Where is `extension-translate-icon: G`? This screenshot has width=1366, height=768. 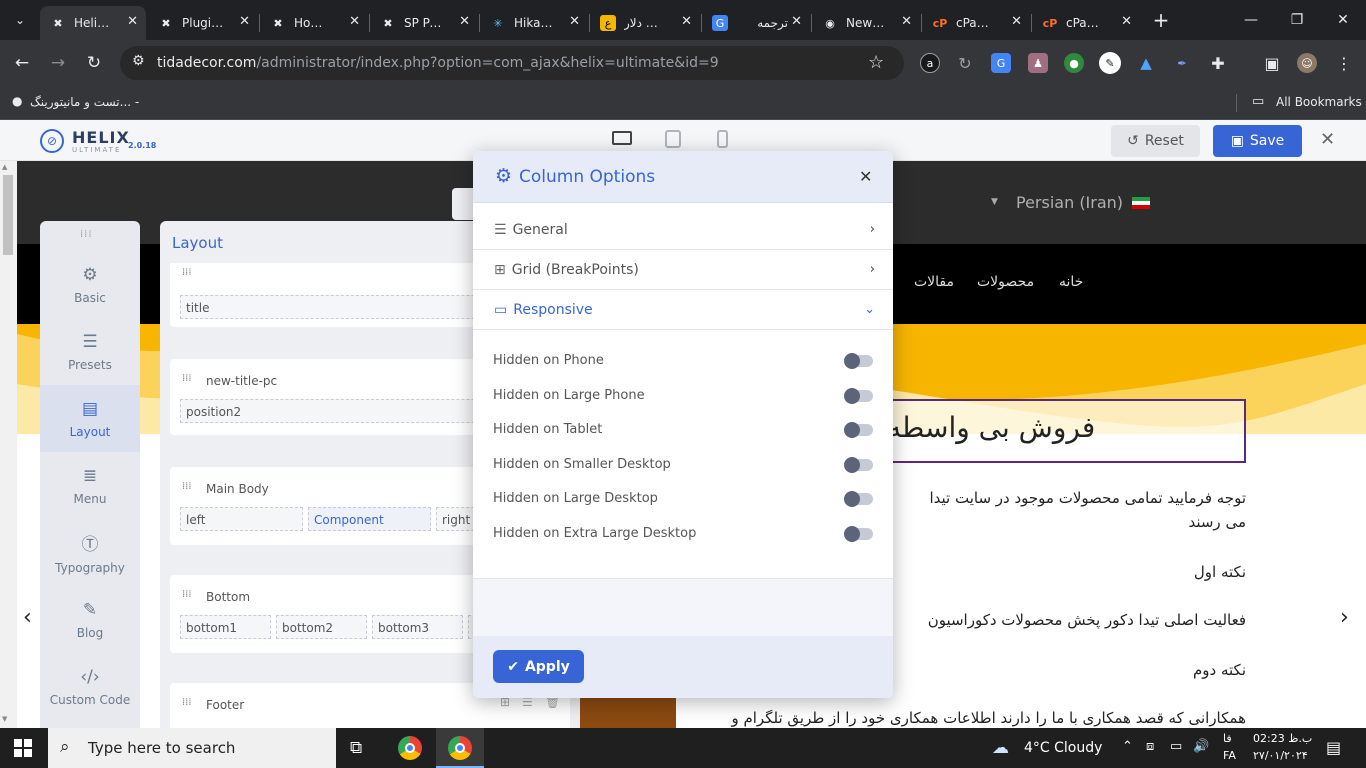
extension-translate-icon: G is located at coordinates (1001, 63).